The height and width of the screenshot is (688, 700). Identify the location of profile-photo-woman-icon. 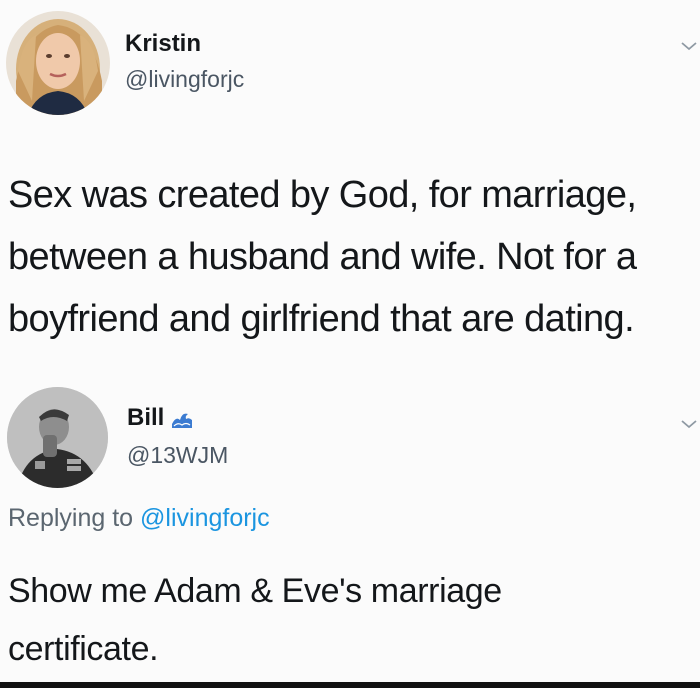
(58, 63).